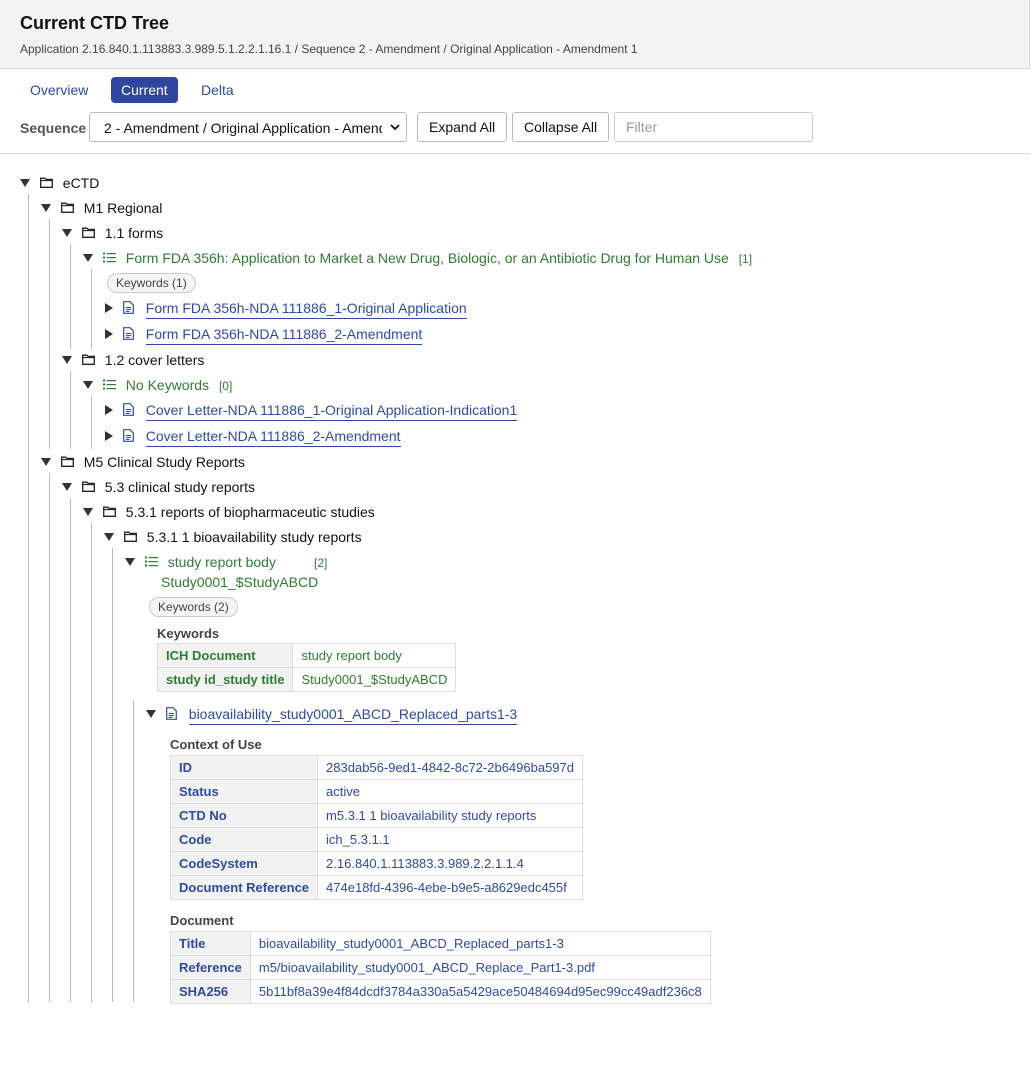 The width and height of the screenshot is (1031, 1073). Describe the element at coordinates (244, 767) in the screenshot. I see `context-key: ID` at that location.